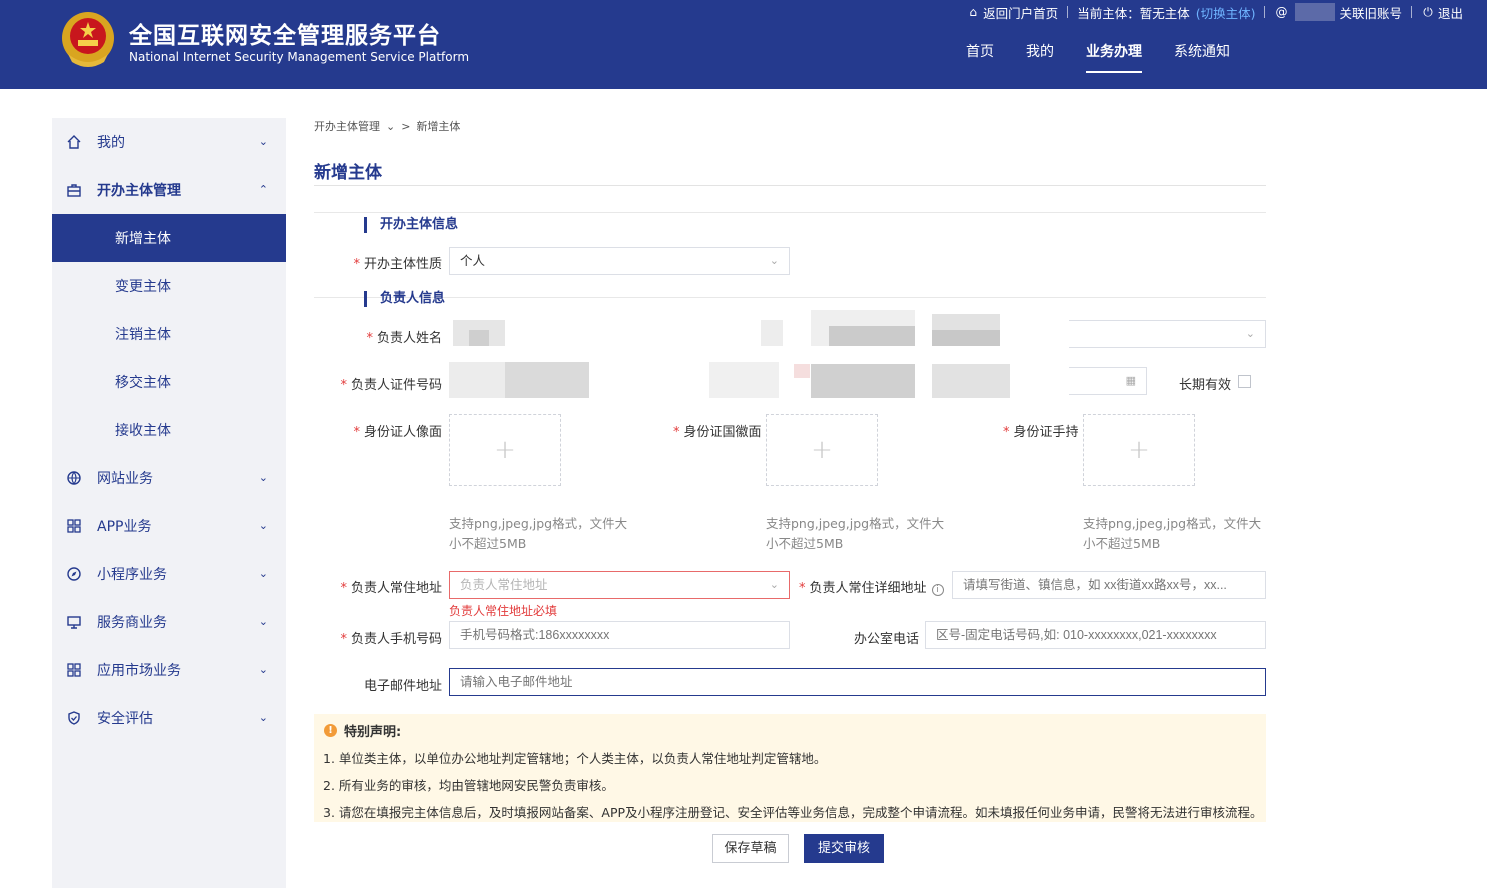 The width and height of the screenshot is (1487, 888). I want to click on id-hand-upload: +, so click(1139, 450).